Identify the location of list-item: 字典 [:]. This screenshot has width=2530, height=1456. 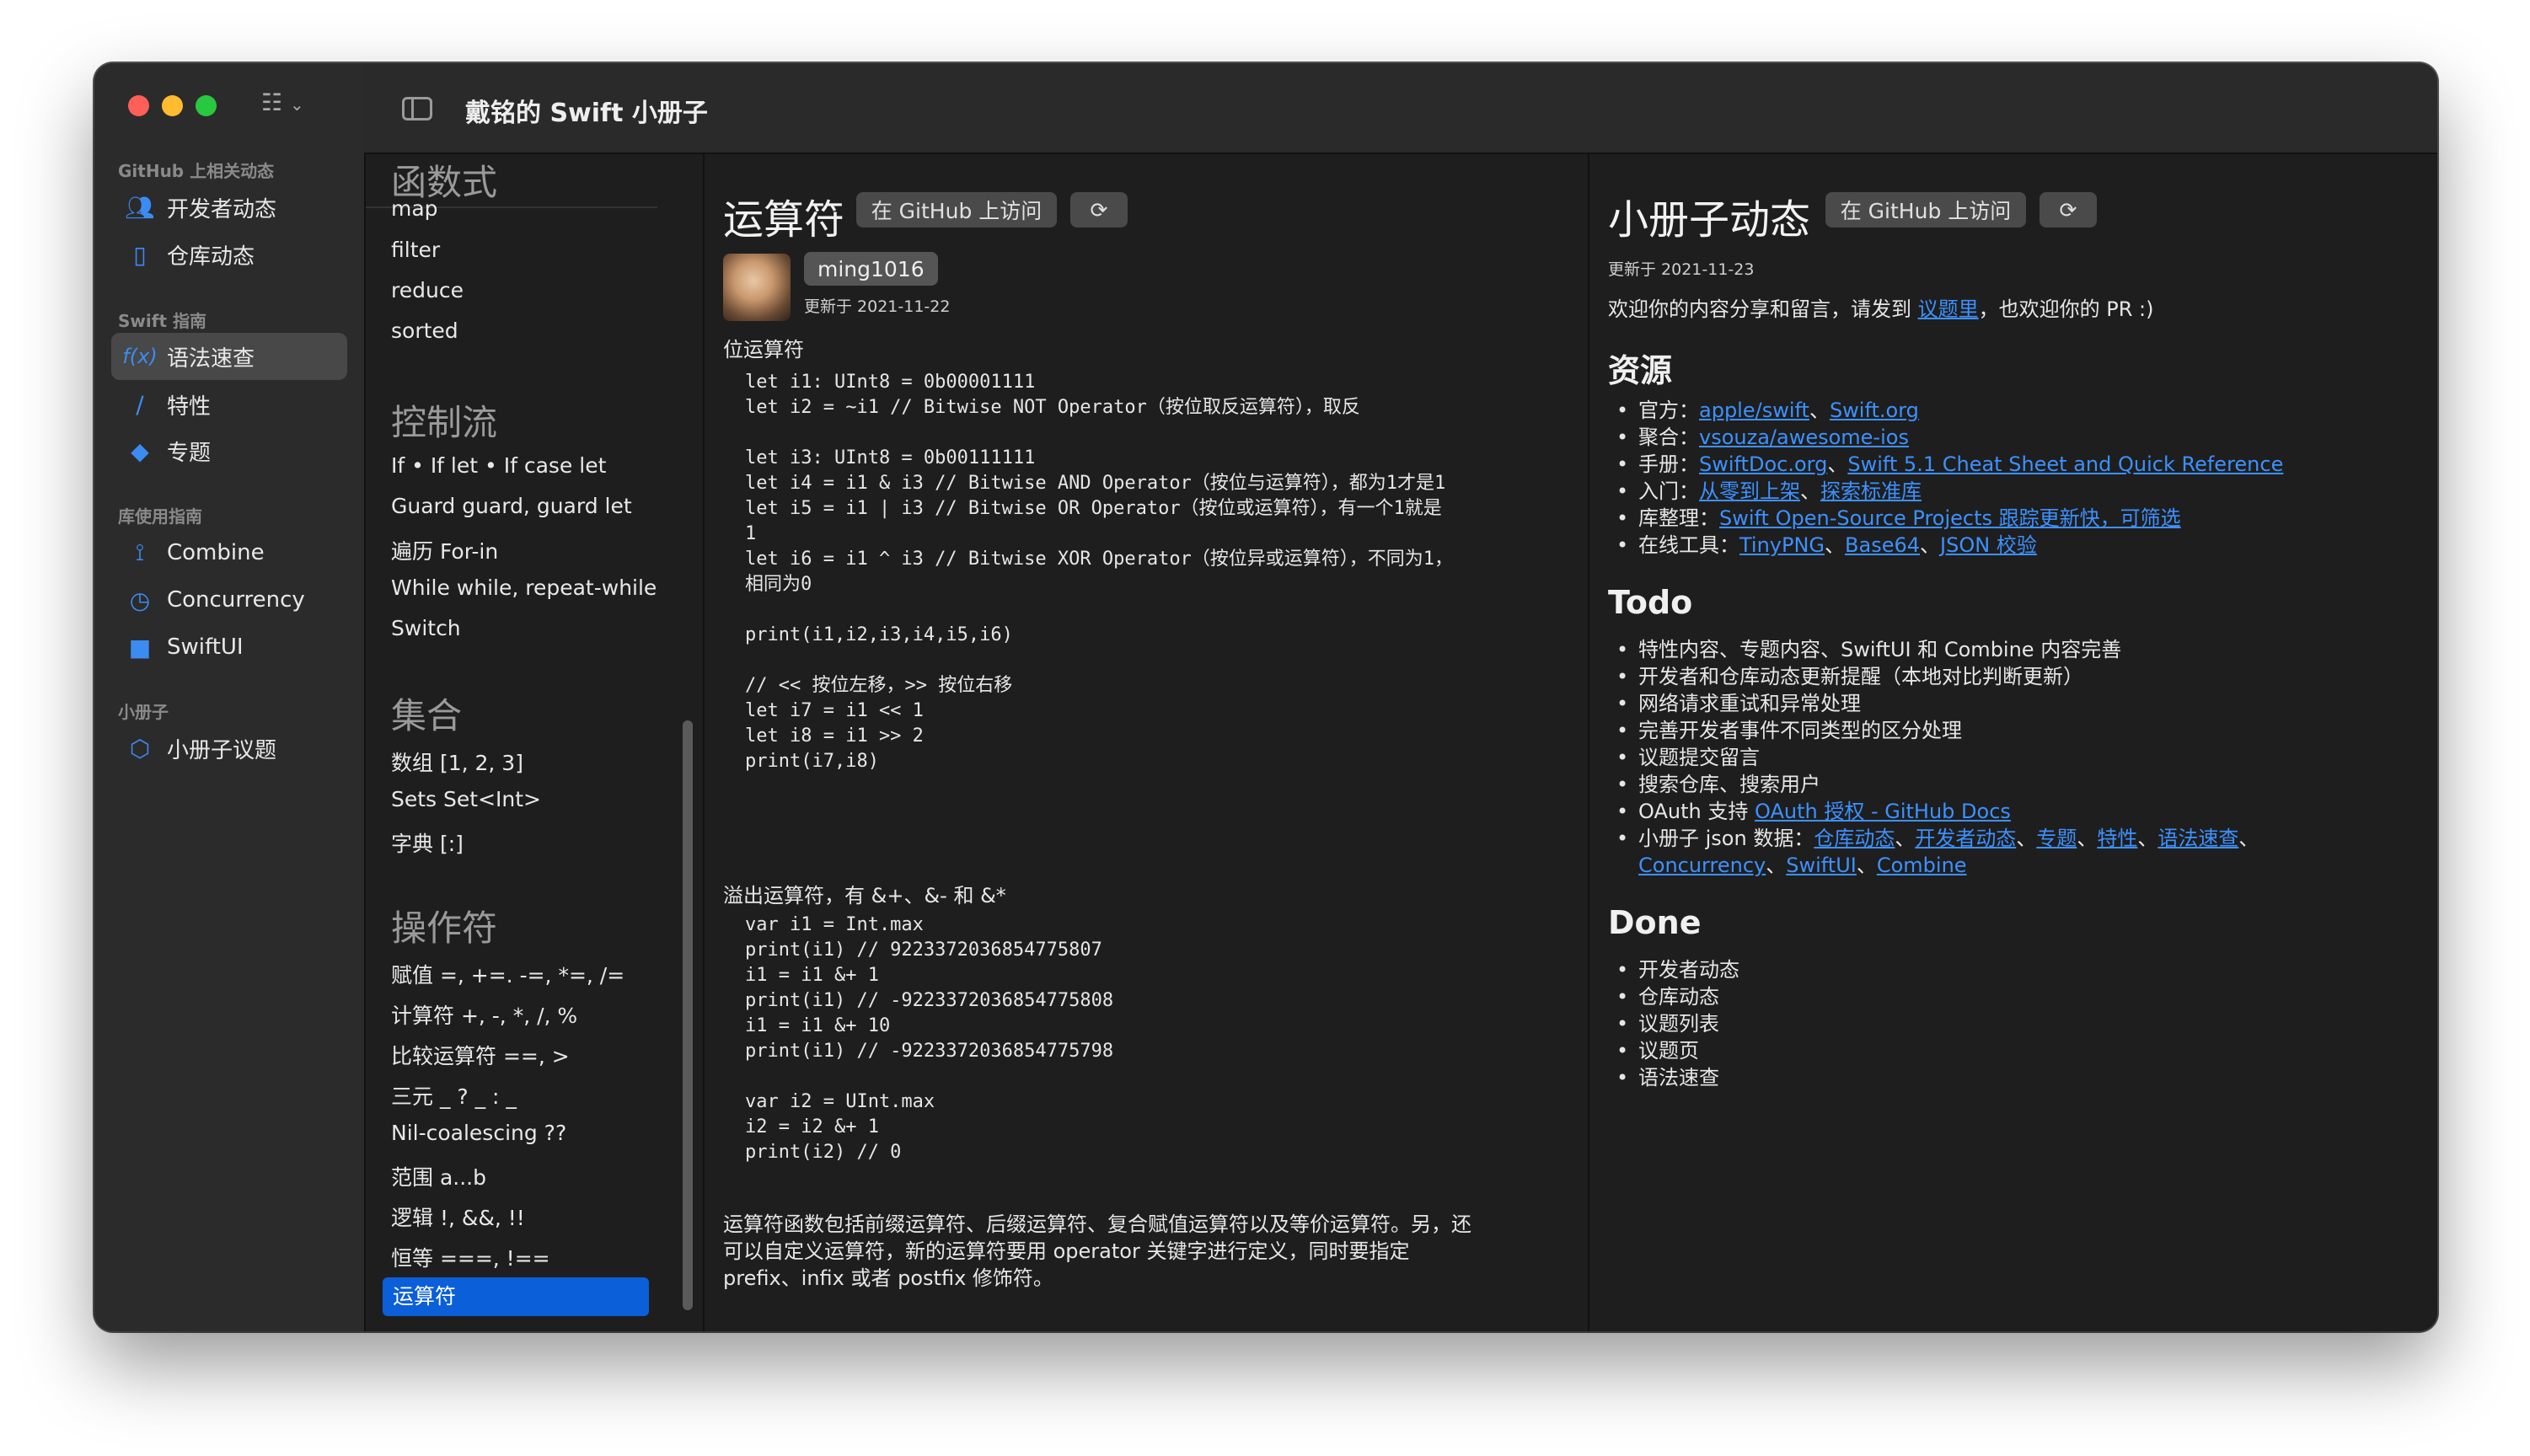
(427, 842).